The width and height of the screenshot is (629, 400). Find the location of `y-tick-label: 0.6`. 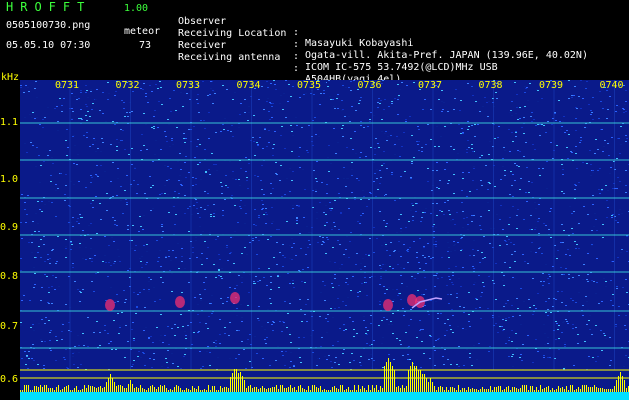

y-tick-label: 0.6 is located at coordinates (9, 379).